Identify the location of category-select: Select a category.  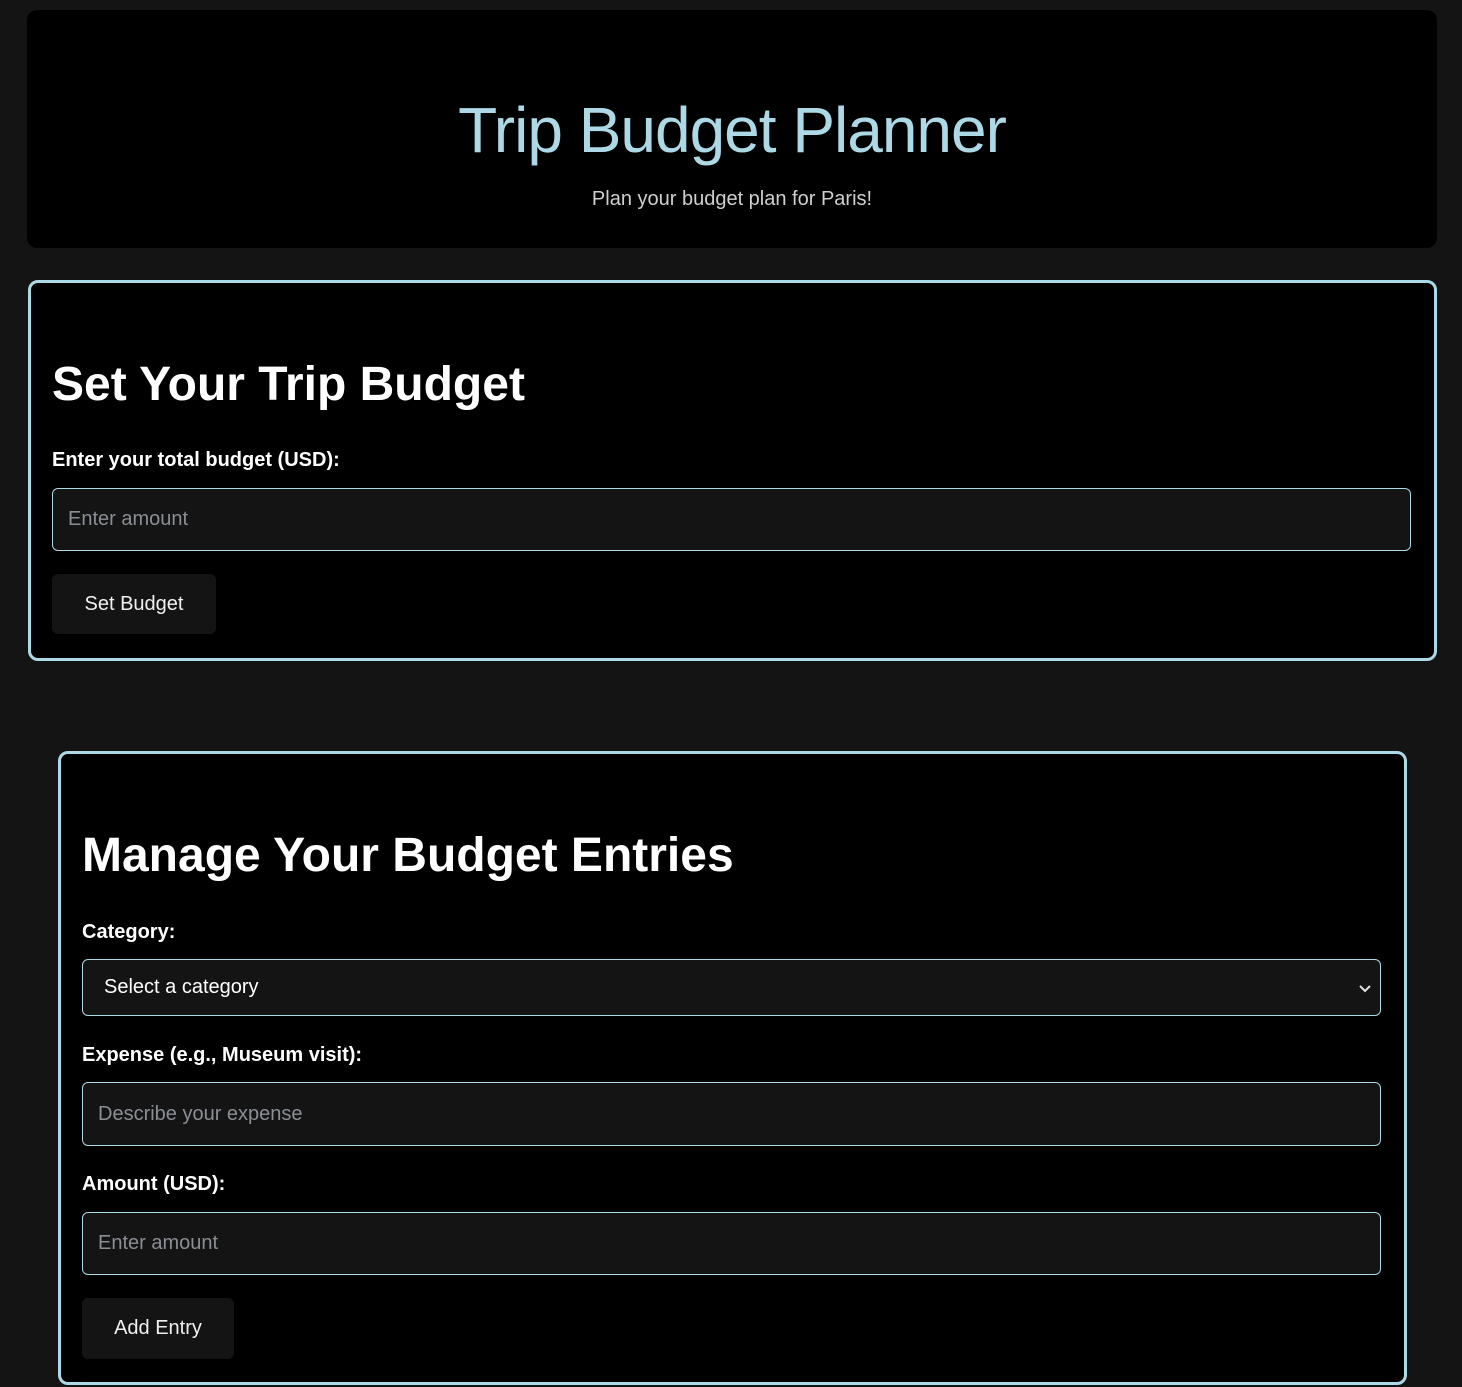
(731, 987).